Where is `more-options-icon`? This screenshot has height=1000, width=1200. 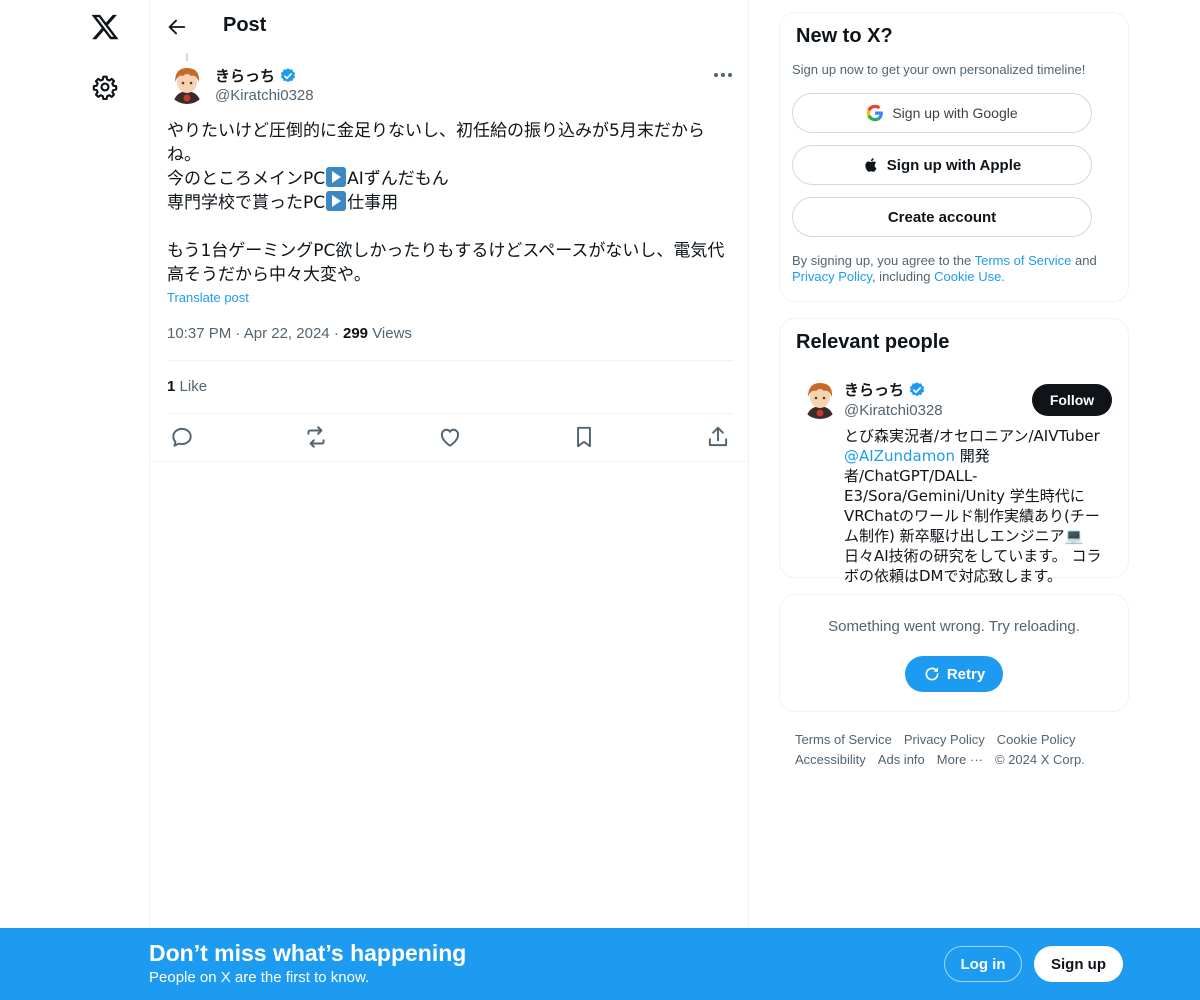 more-options-icon is located at coordinates (723, 75).